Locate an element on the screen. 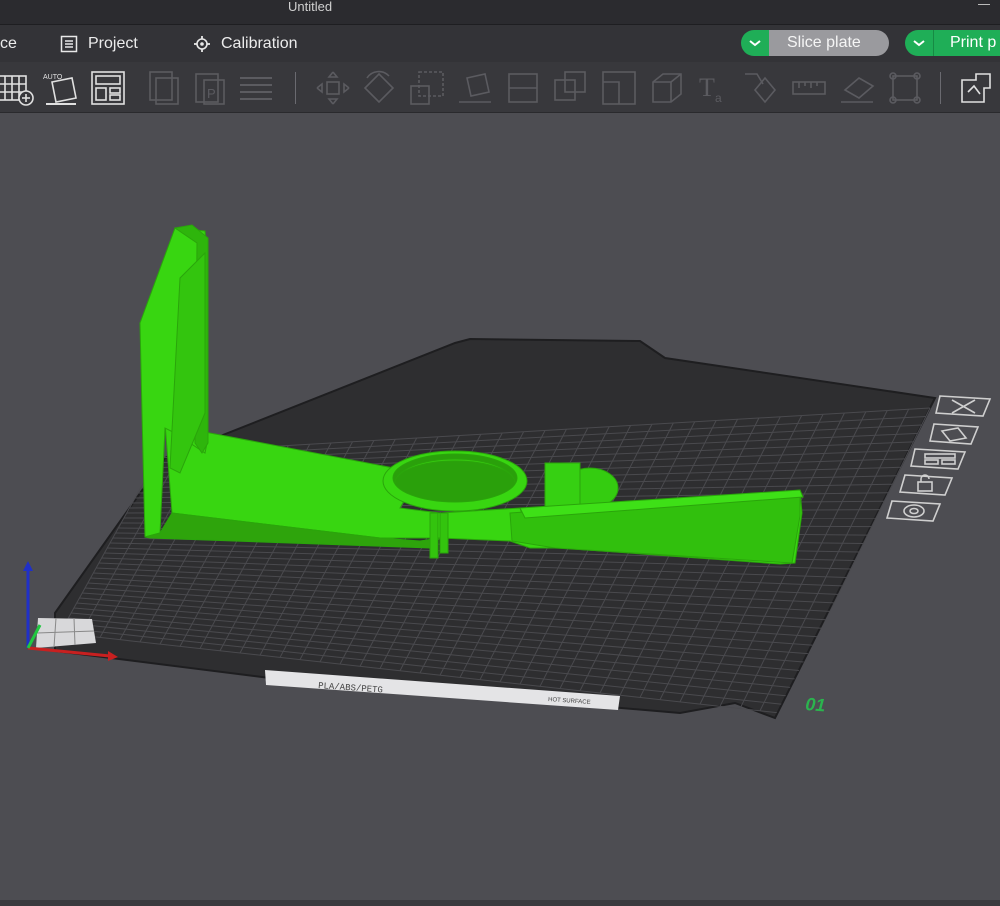 Image resolution: width=1000 pixels, height=906 pixels. print-plate-group: Print p is located at coordinates (952, 43).